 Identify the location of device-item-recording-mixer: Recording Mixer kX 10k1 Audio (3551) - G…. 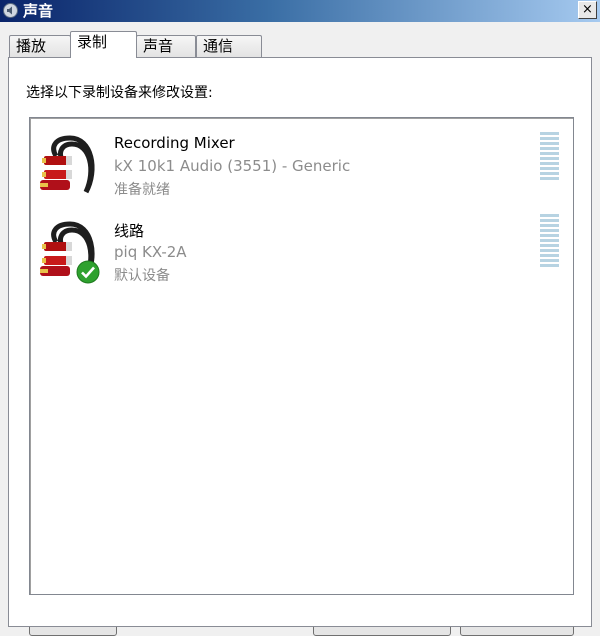
(300, 162).